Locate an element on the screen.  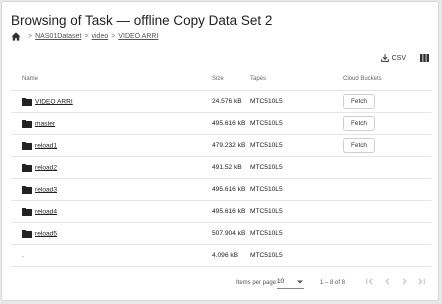
table-row: VIDEO ARRI 24.576 kB MTC510L5 Fetch is located at coordinates (221, 101).